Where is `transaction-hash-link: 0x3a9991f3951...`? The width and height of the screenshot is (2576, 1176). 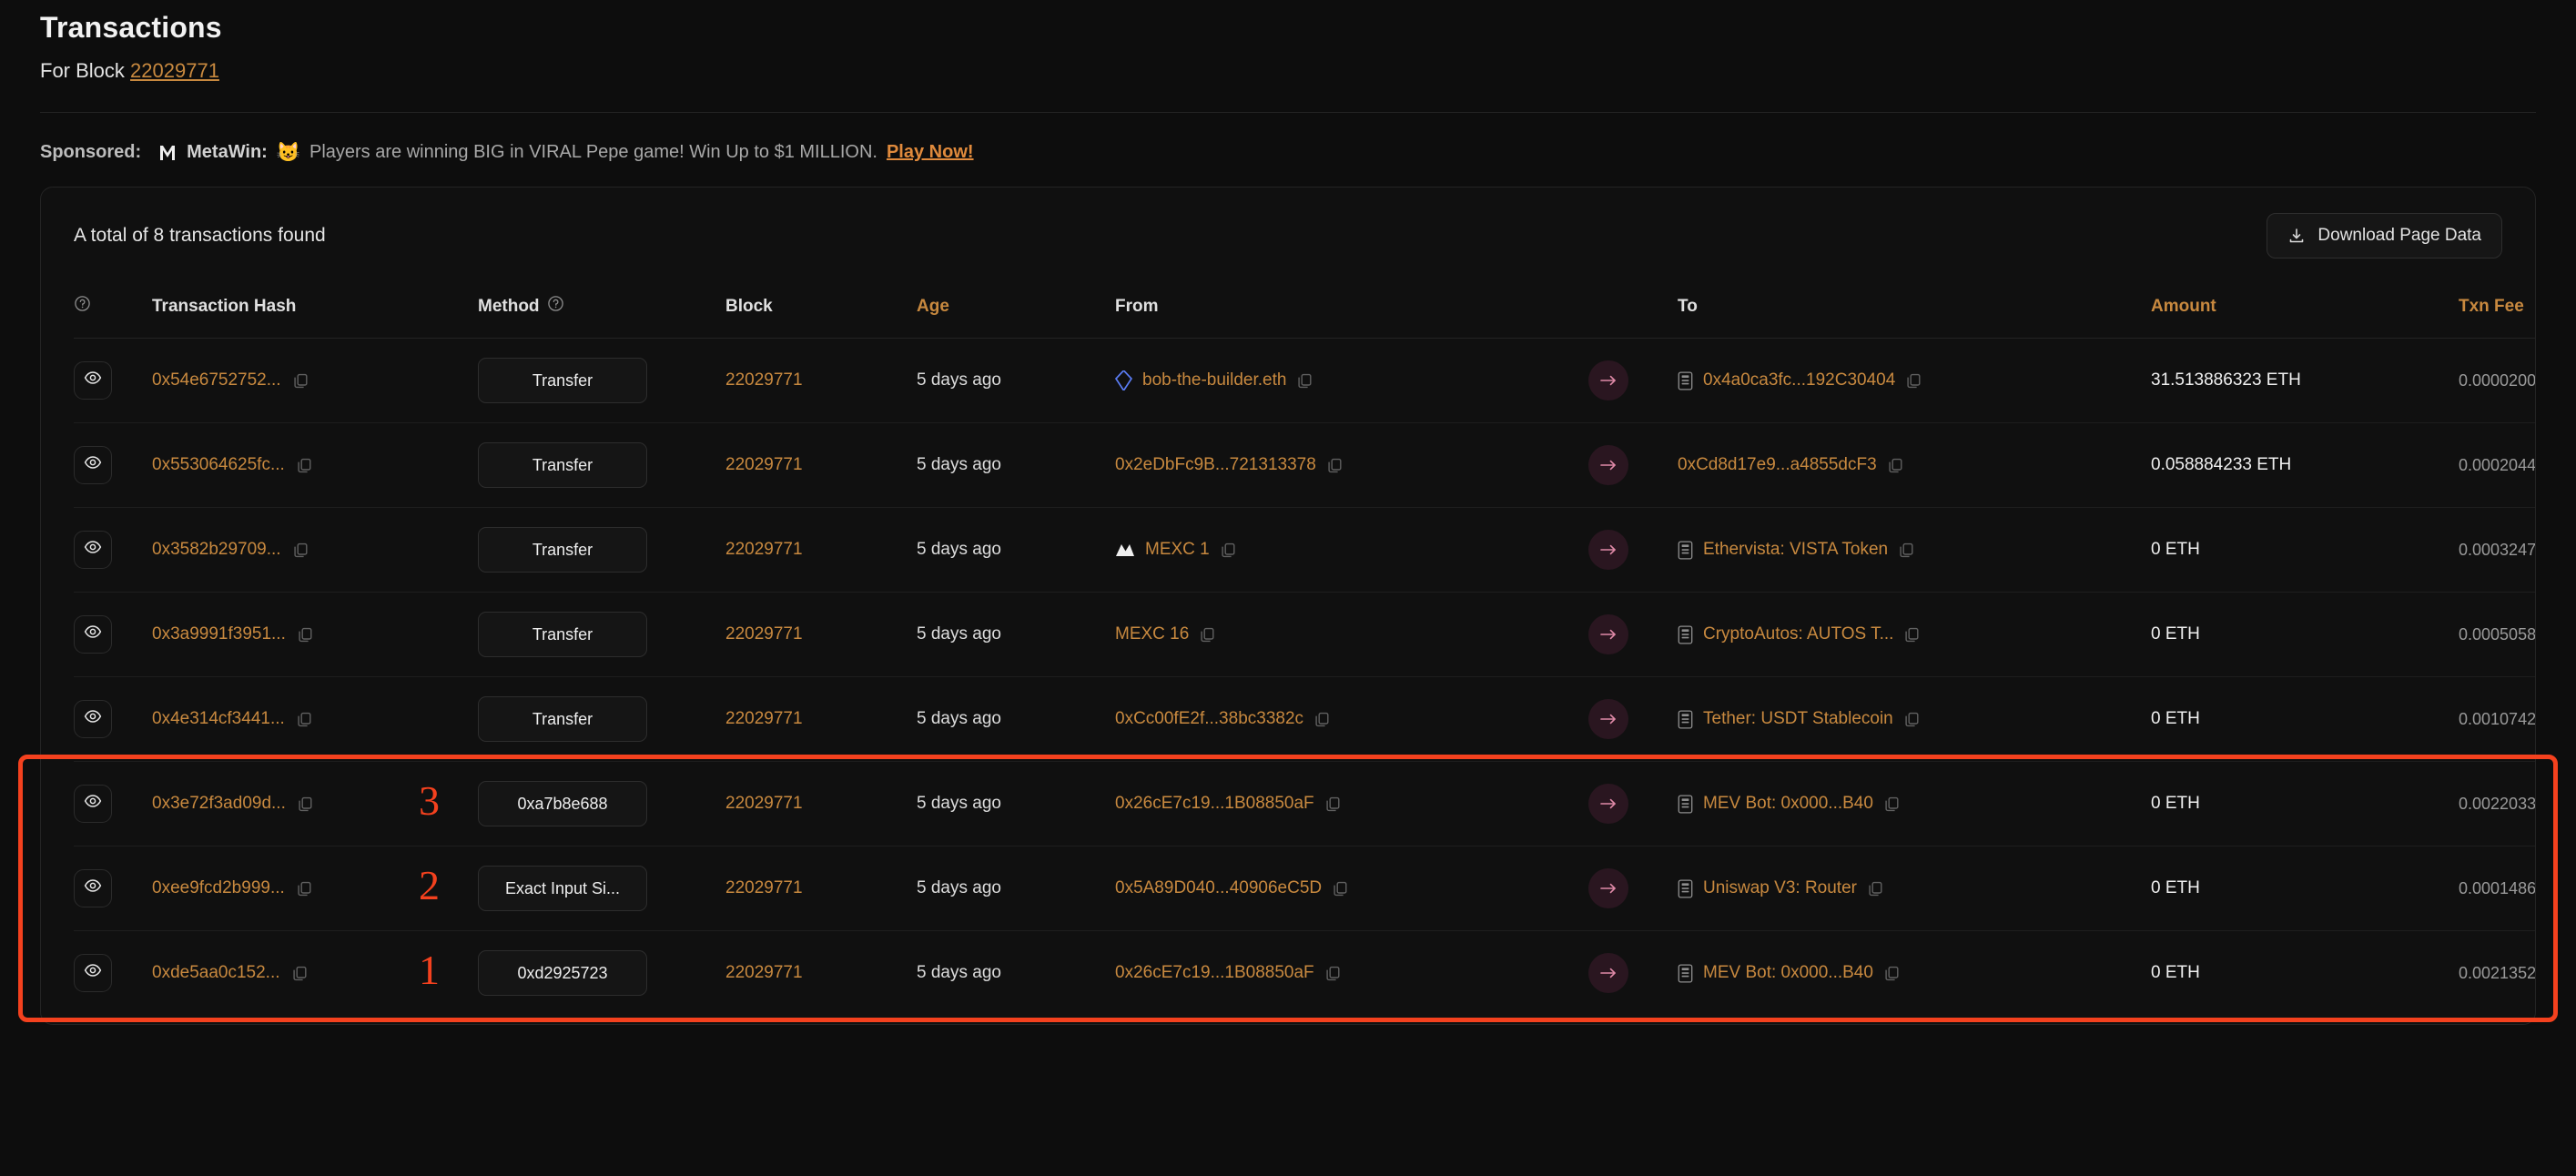
transaction-hash-link: 0x3a9991f3951... is located at coordinates (219, 634).